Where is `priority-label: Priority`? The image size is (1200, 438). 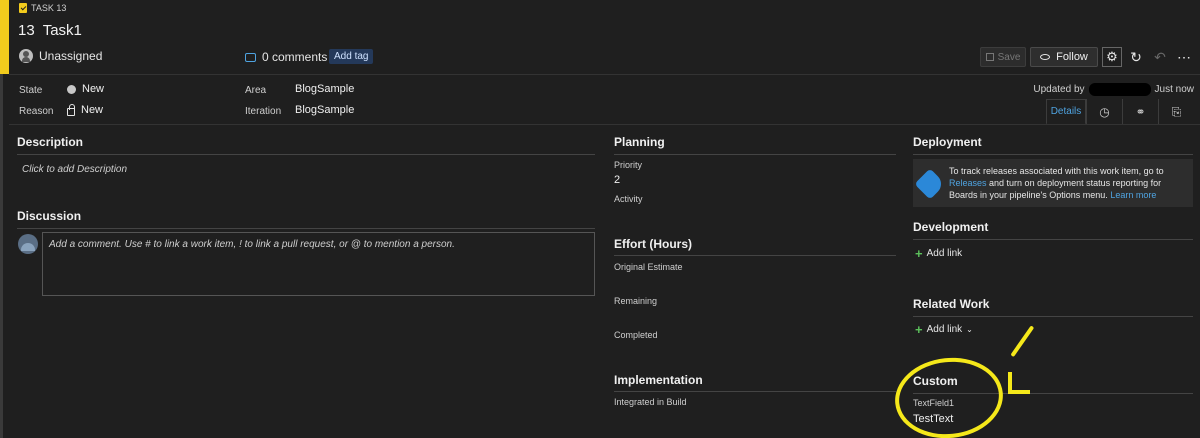
priority-label: Priority is located at coordinates (628, 165).